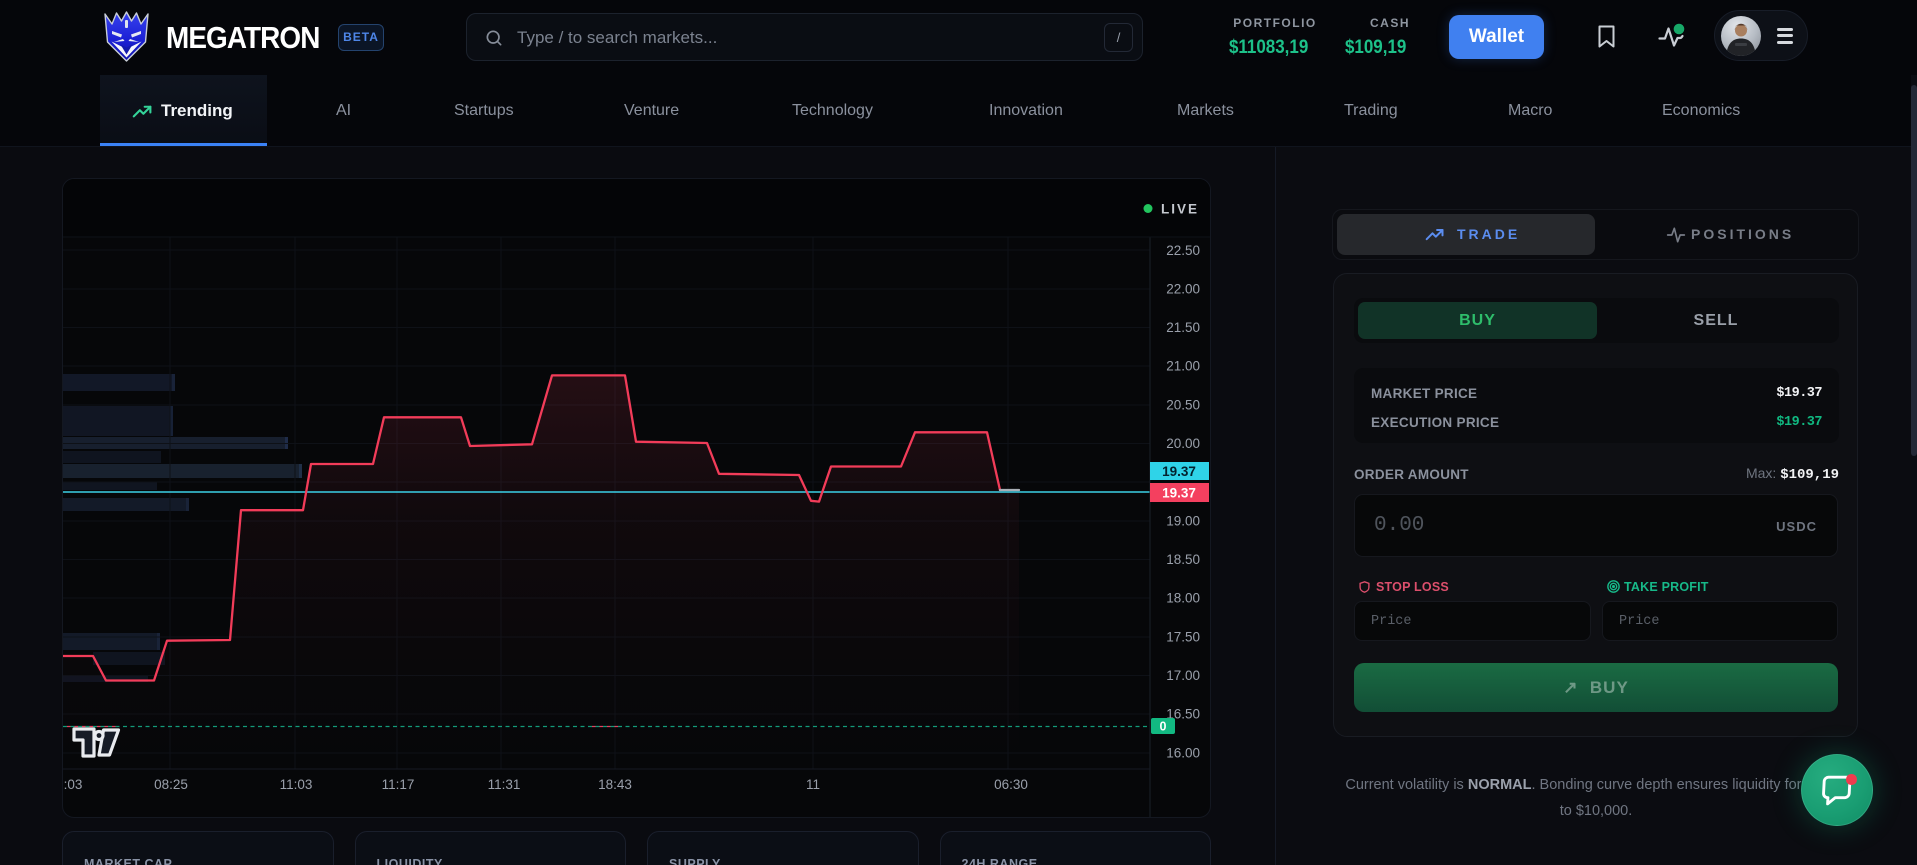  What do you see at coordinates (813, 784) in the screenshot?
I see `svg-text: 11` at bounding box center [813, 784].